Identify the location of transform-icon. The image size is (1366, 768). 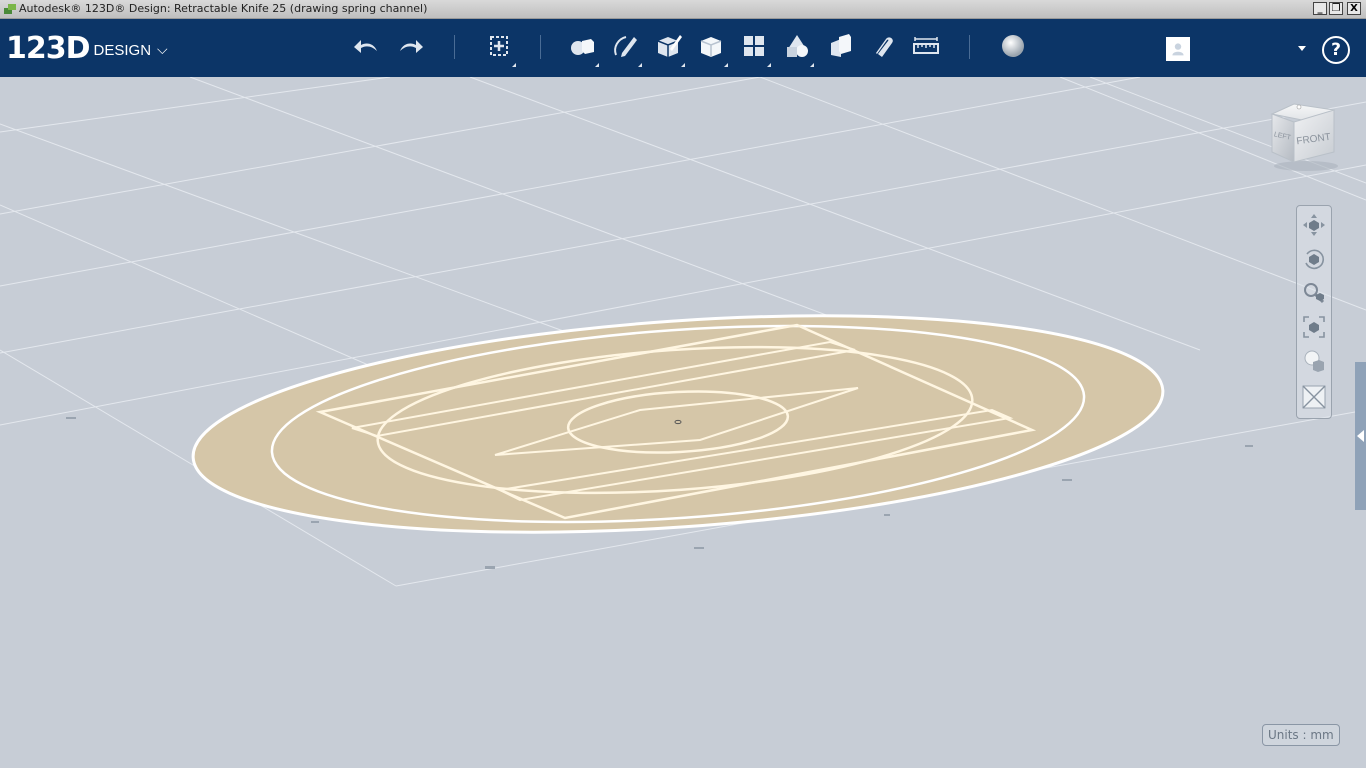
(499, 46).